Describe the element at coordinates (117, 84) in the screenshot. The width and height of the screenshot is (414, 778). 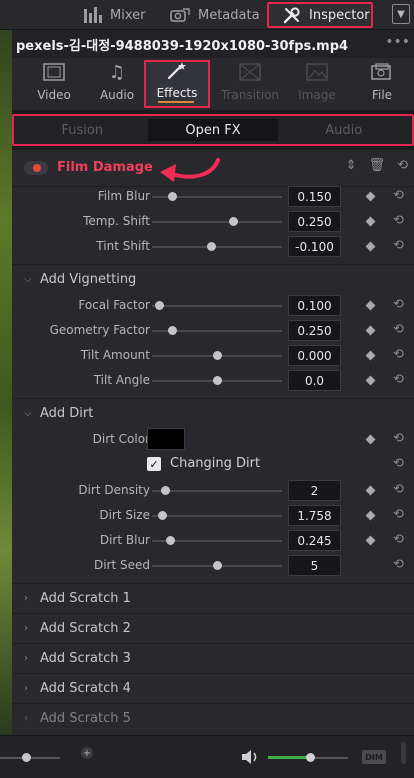
I see `tab-audio: ♫ Audio` at that location.